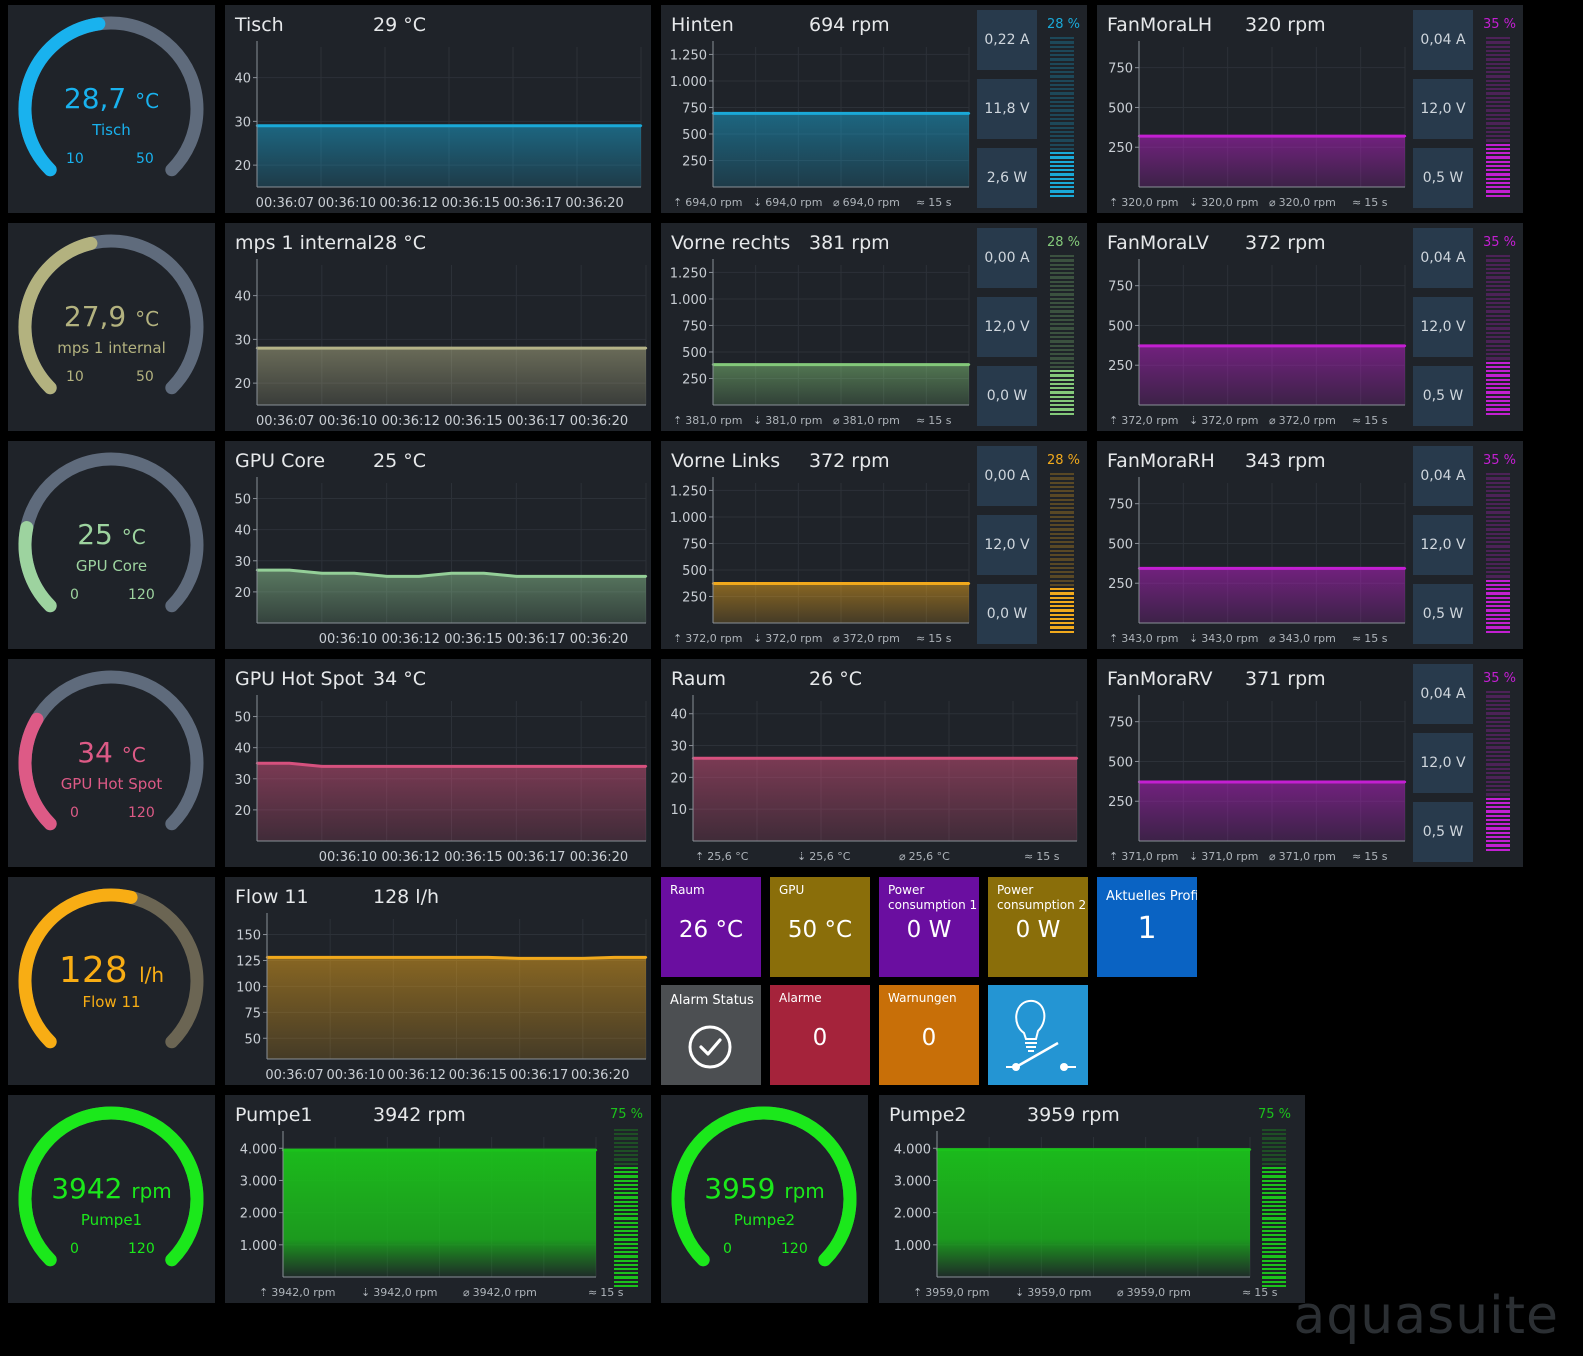 This screenshot has width=1583, height=1356. What do you see at coordinates (1143, 202) in the screenshot?
I see `footer-stat: ⇡ 320,0 rpm` at bounding box center [1143, 202].